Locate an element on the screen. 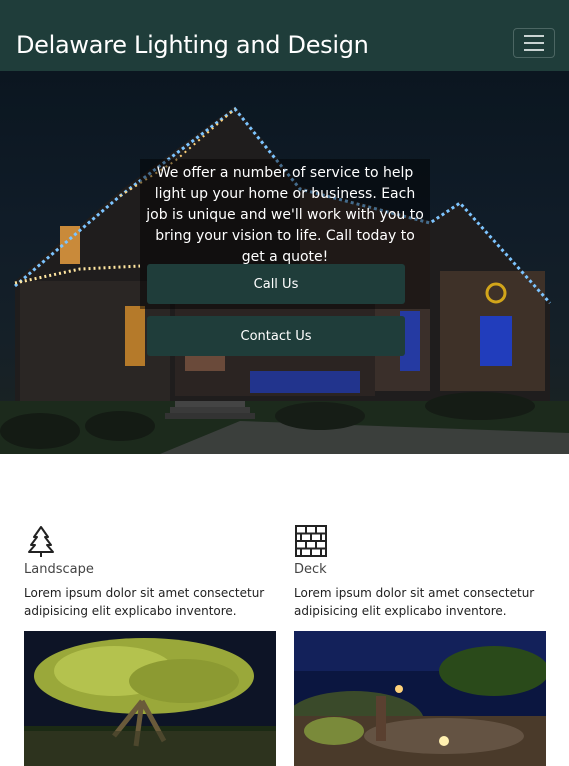 This screenshot has height=766, width=569. tree-icon is located at coordinates (41, 541).